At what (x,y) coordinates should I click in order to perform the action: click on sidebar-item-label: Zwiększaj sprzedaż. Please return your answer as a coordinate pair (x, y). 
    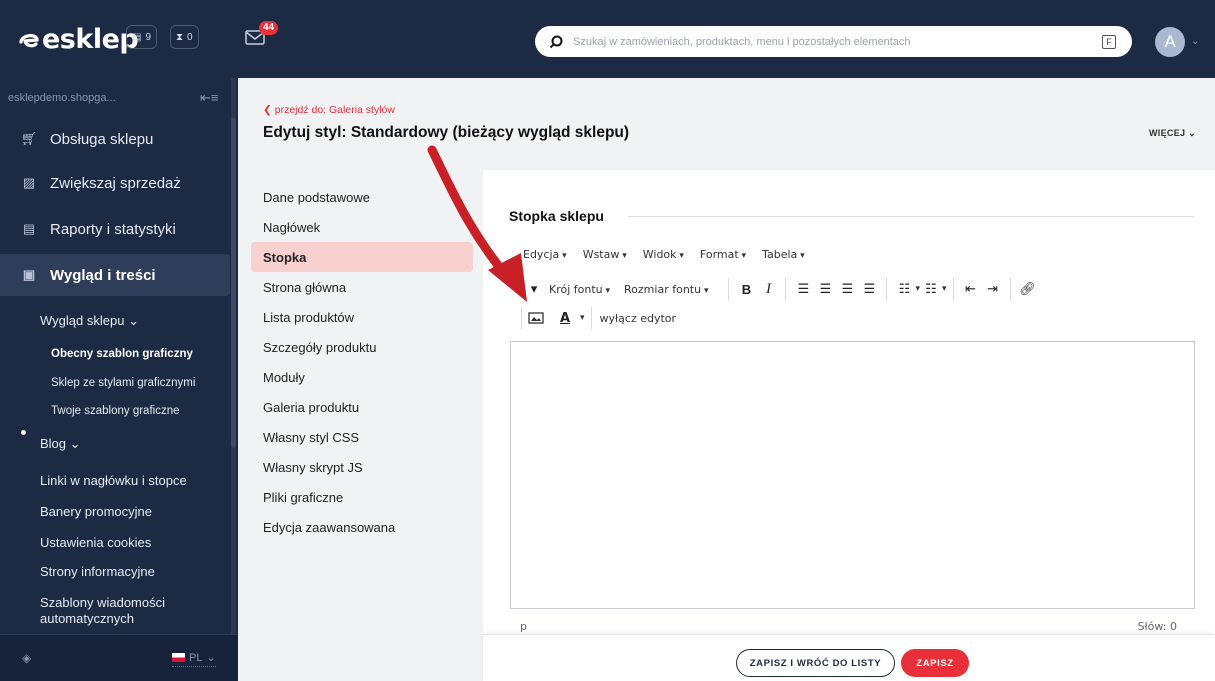
    Looking at the image, I should click on (115, 183).